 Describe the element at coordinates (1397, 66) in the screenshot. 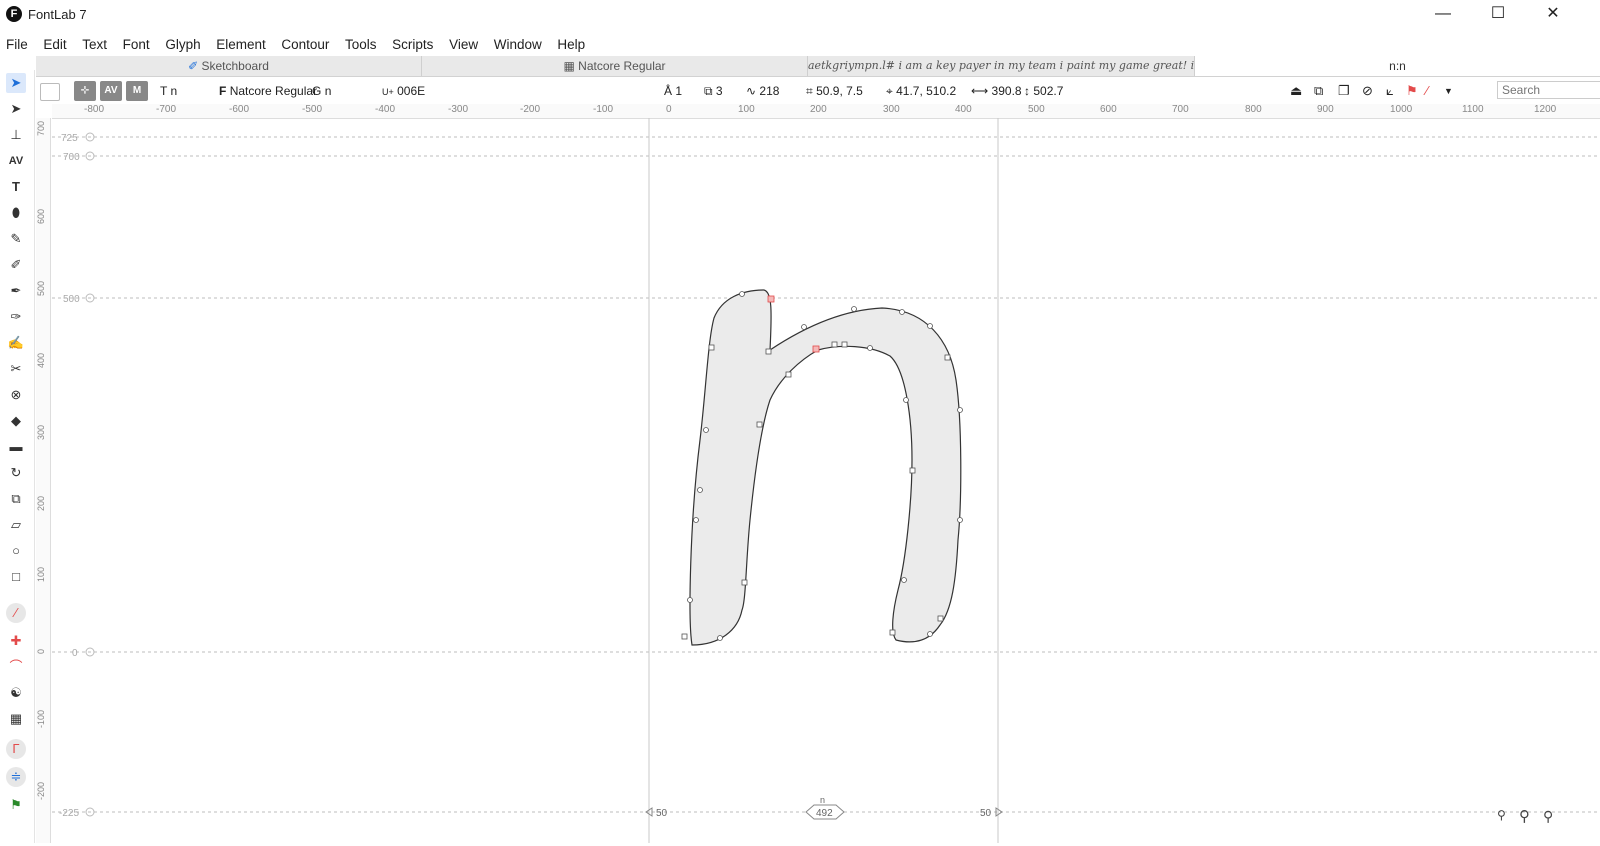

I see `tab-glyph-window: n:n` at that location.